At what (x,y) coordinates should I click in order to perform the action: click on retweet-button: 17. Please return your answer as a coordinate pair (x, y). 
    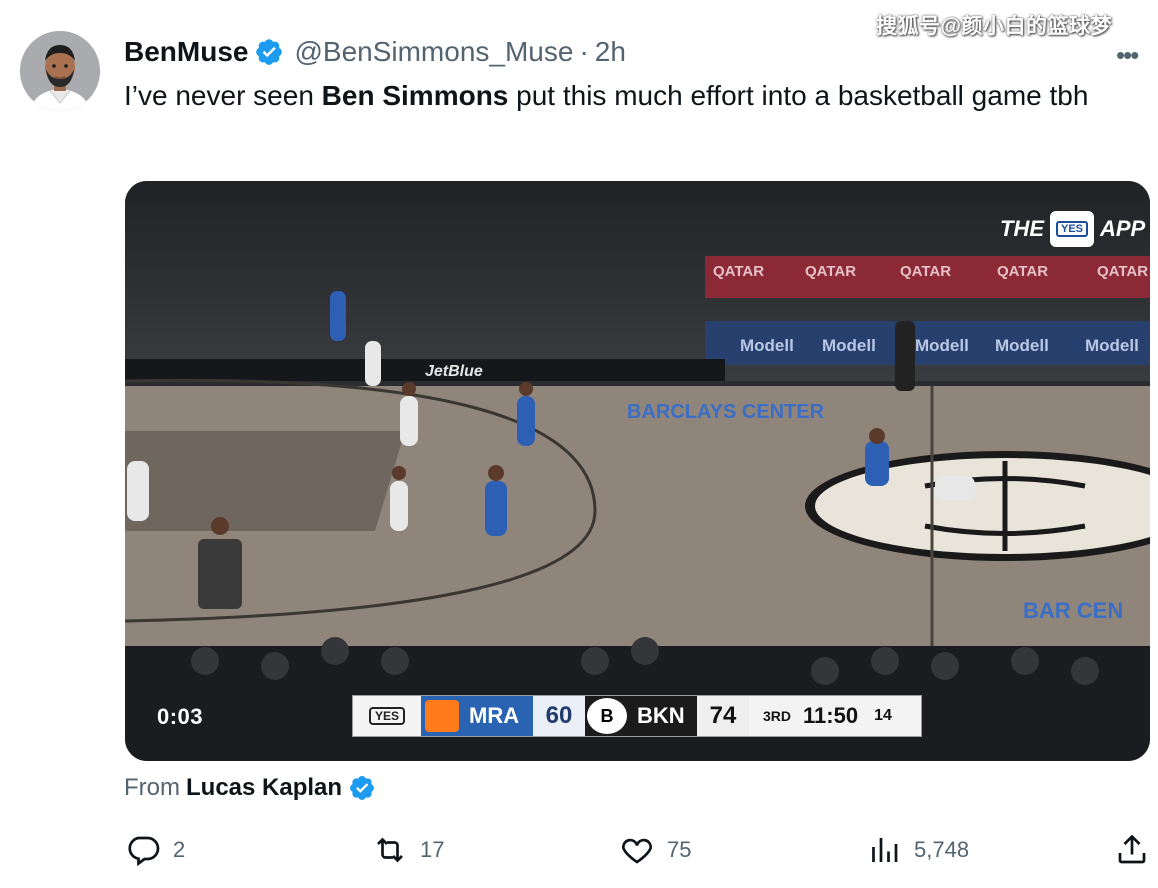
    Looking at the image, I should click on (408, 850).